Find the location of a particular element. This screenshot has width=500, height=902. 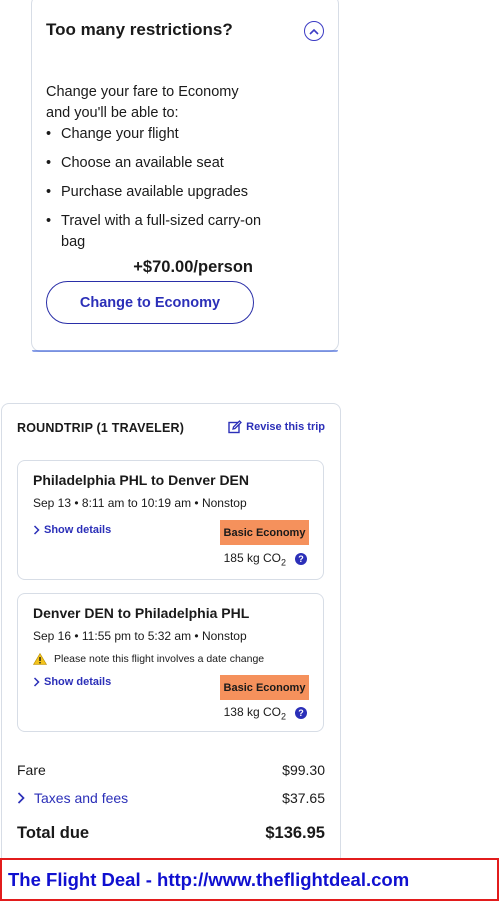

benefit-item: Purchase available upgrades is located at coordinates (166, 192).